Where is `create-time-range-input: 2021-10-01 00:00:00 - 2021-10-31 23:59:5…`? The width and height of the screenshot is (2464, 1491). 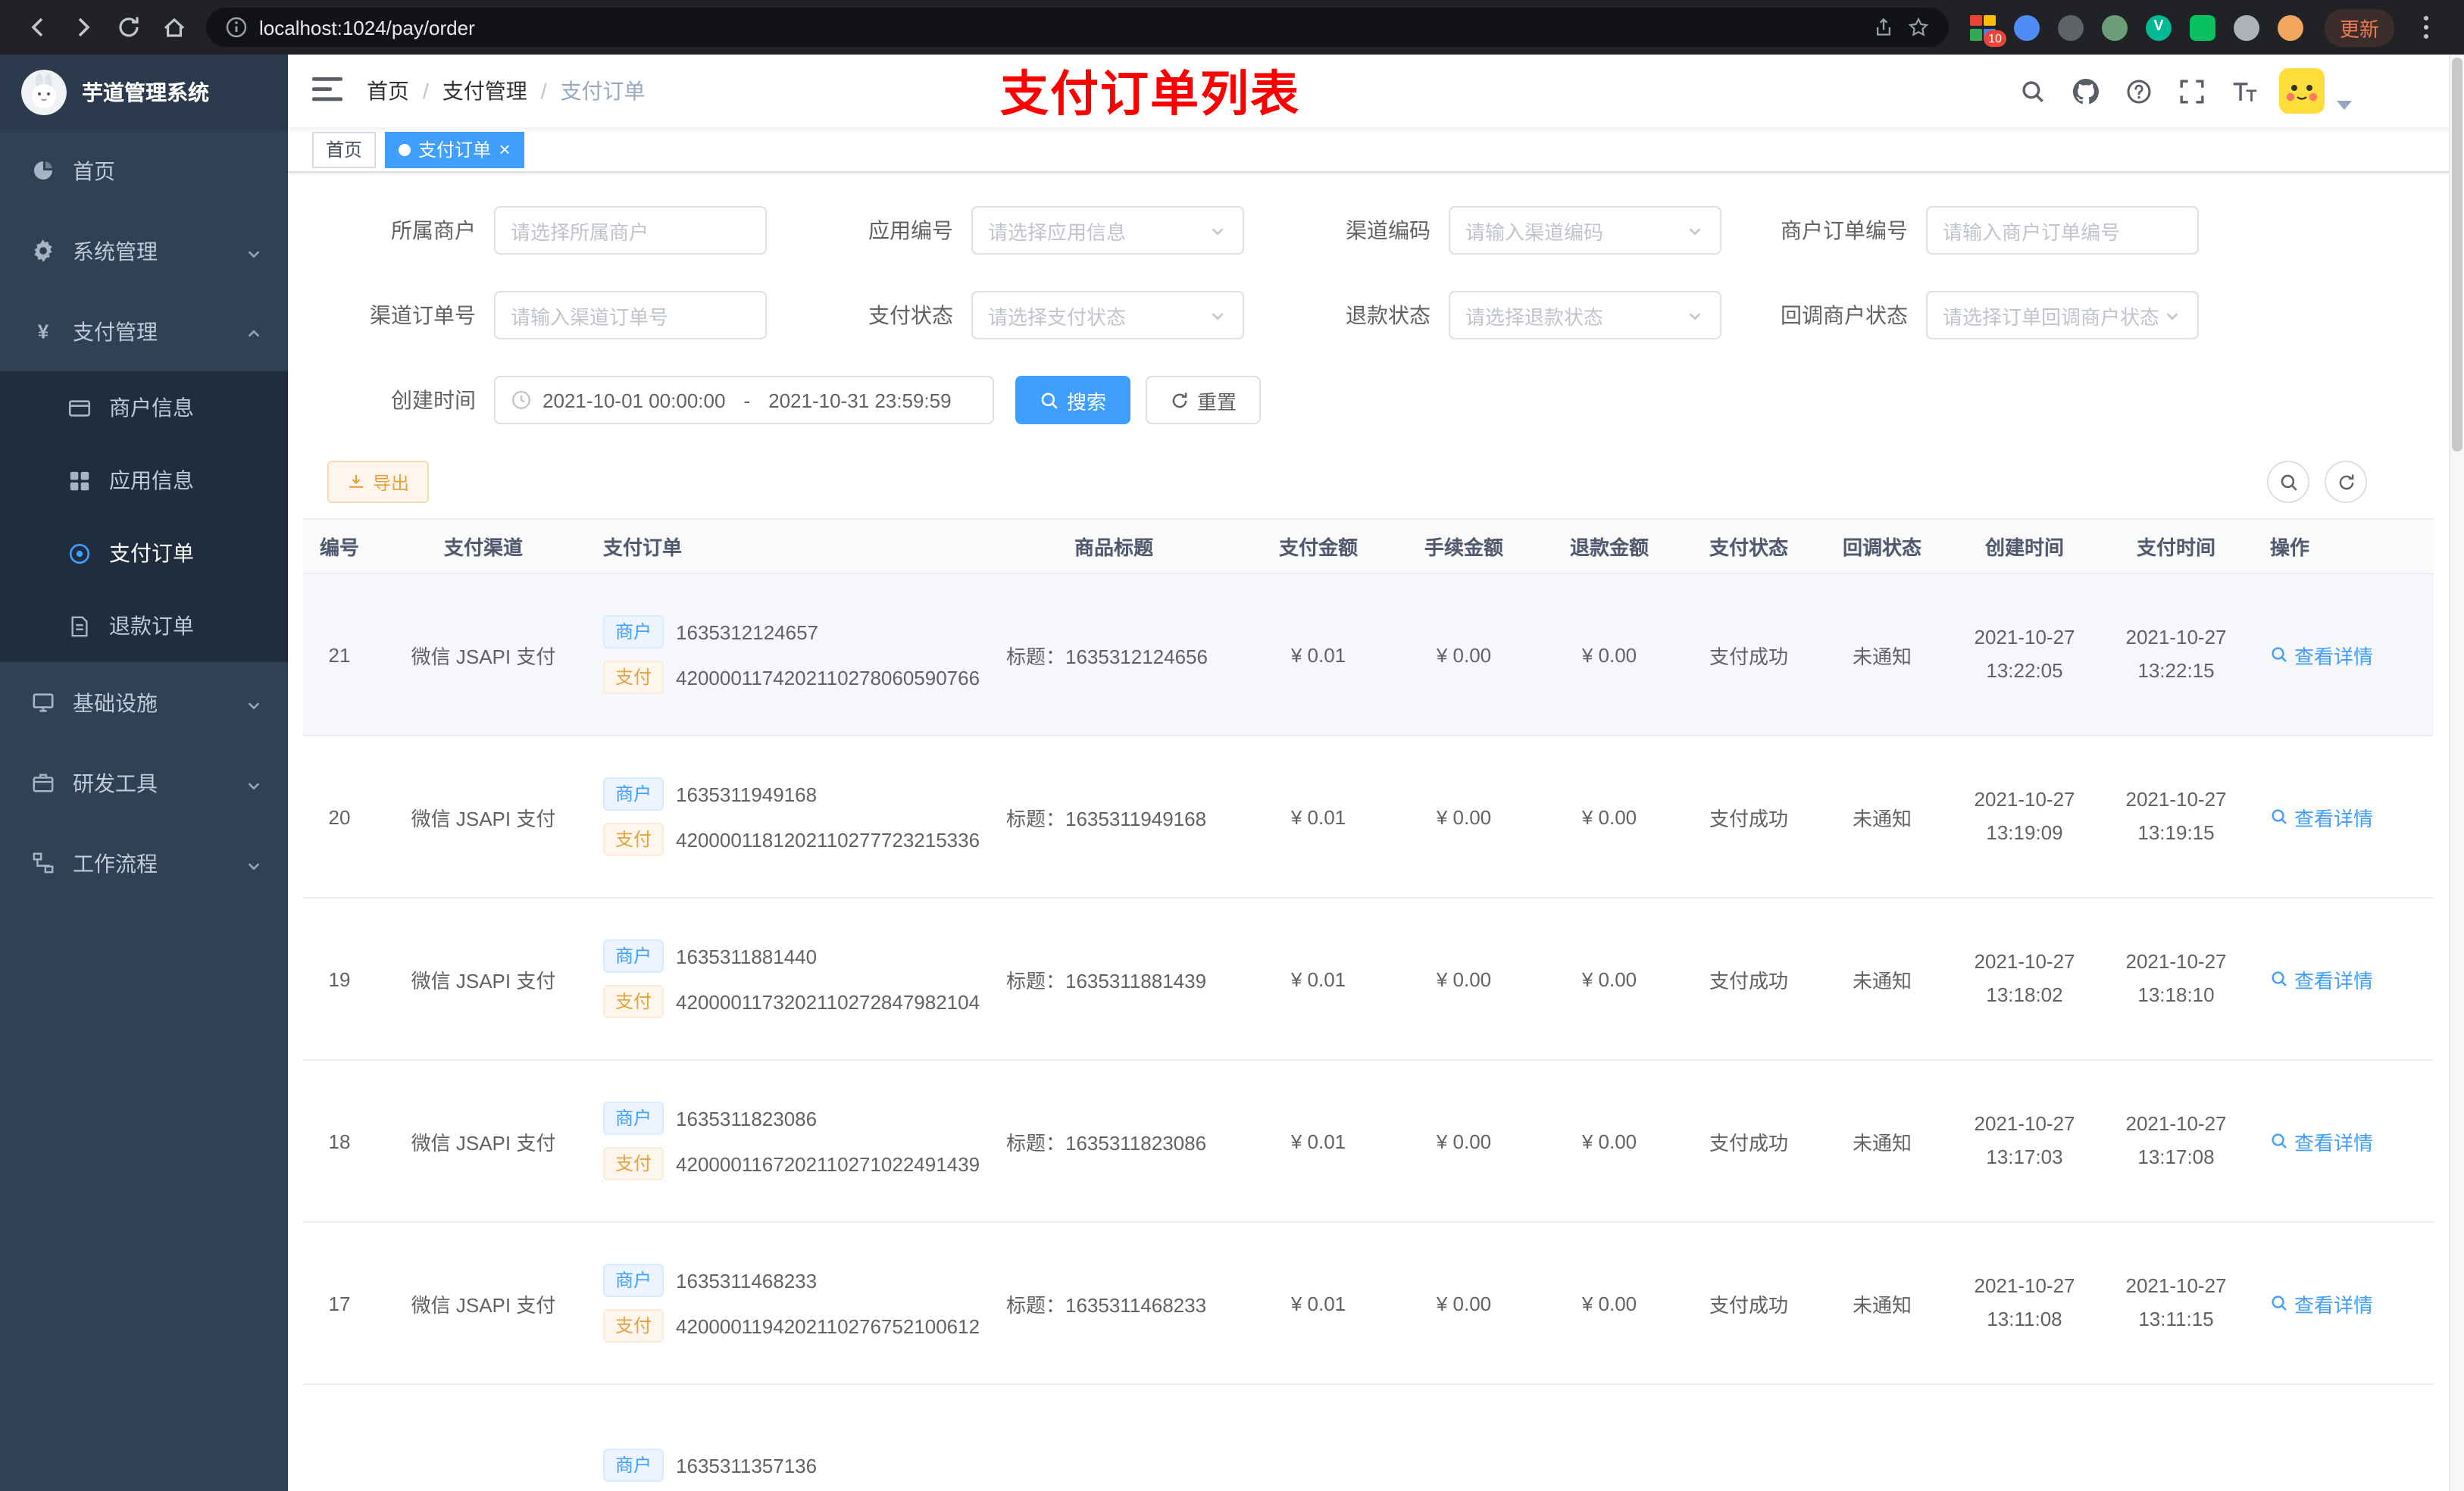
create-time-range-input: 2021-10-01 00:00:00 - 2021-10-31 23:59:5… is located at coordinates (744, 400).